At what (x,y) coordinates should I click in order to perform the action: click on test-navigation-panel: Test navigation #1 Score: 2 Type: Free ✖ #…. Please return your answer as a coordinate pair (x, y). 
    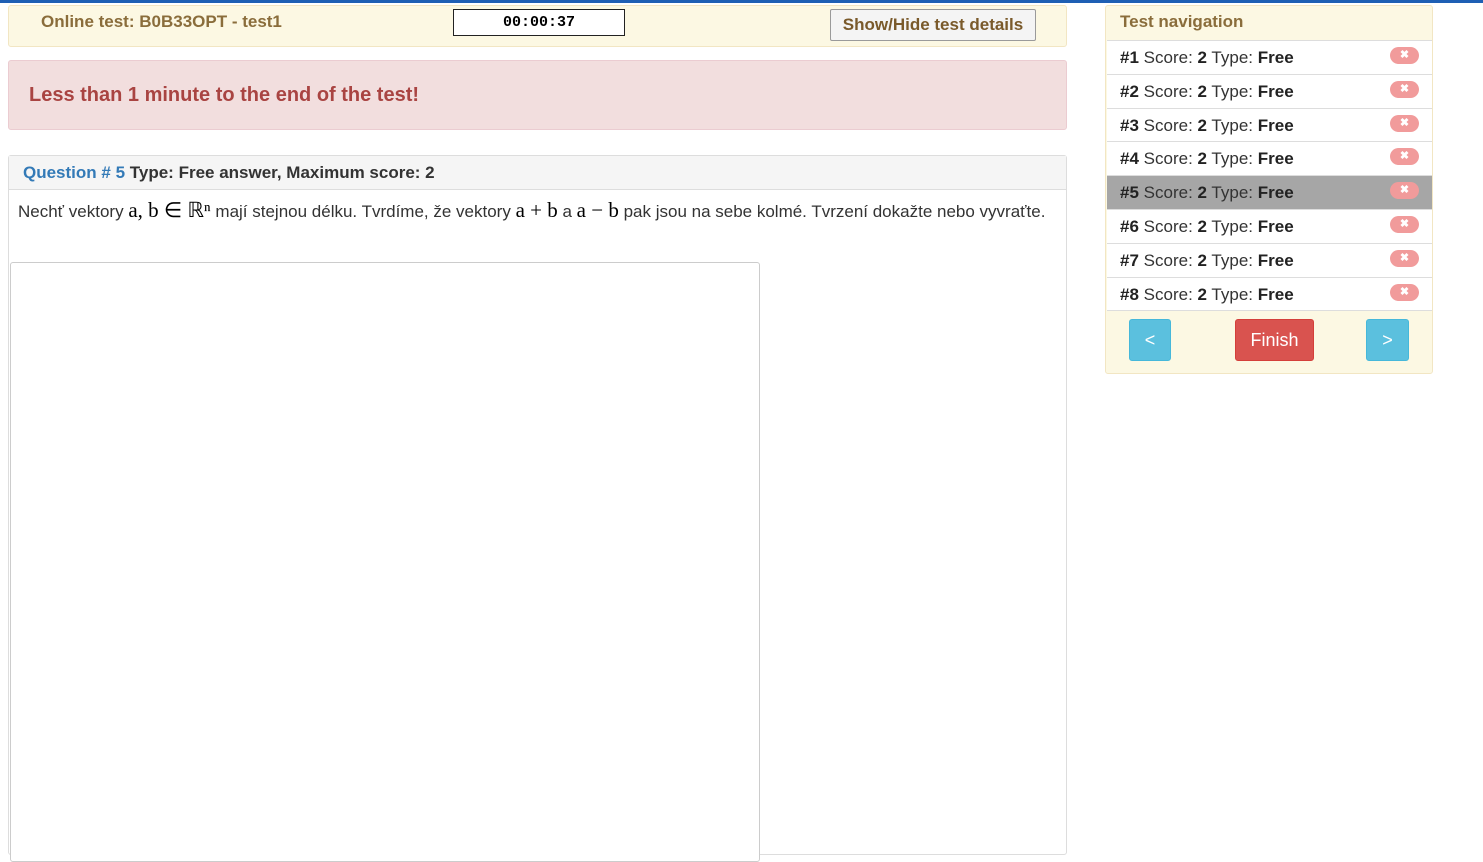
    Looking at the image, I should click on (1269, 189).